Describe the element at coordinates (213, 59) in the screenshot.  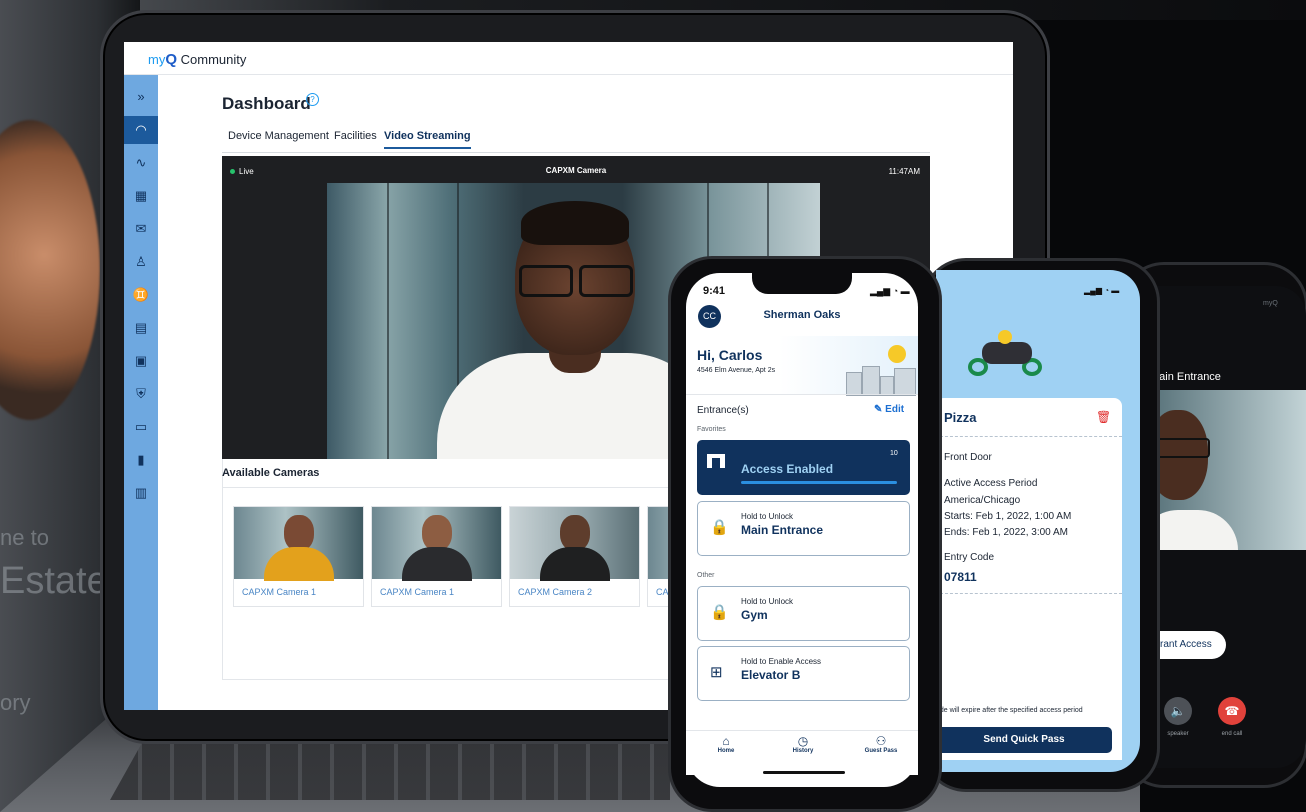
I see `logo-name: Community` at that location.